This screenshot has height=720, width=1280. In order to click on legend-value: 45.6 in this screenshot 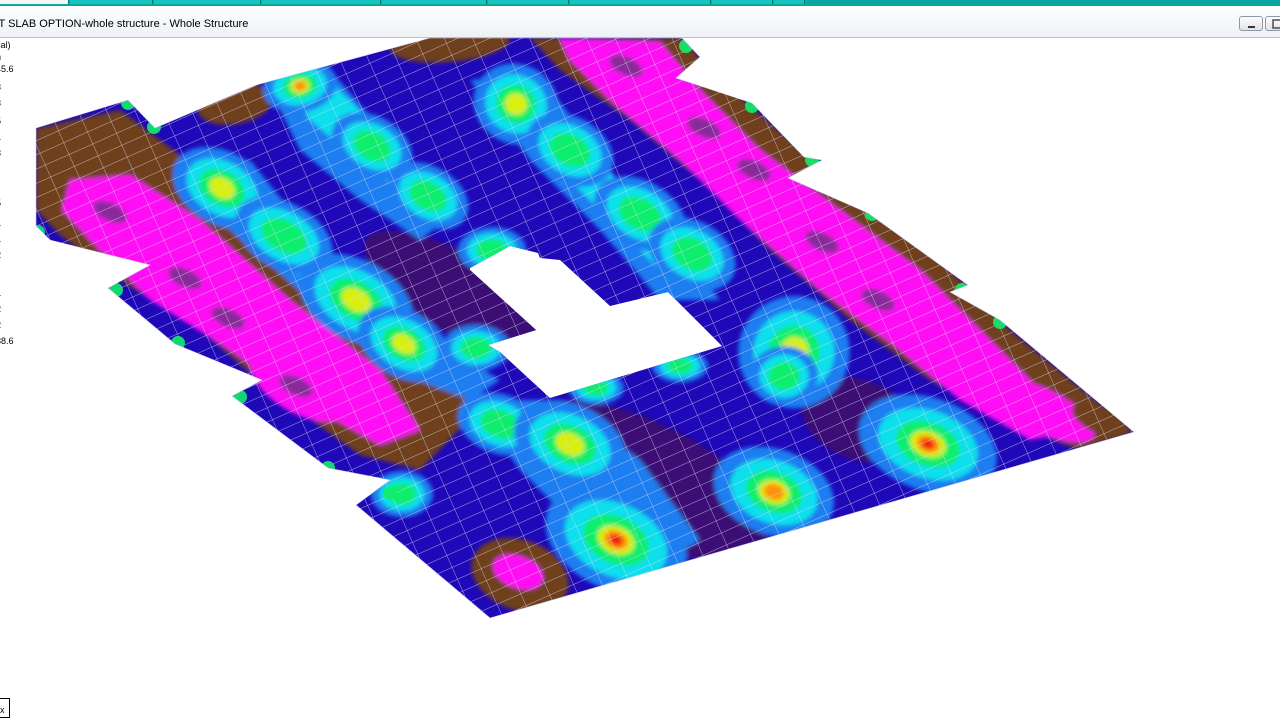, I will do `click(7, 69)`.